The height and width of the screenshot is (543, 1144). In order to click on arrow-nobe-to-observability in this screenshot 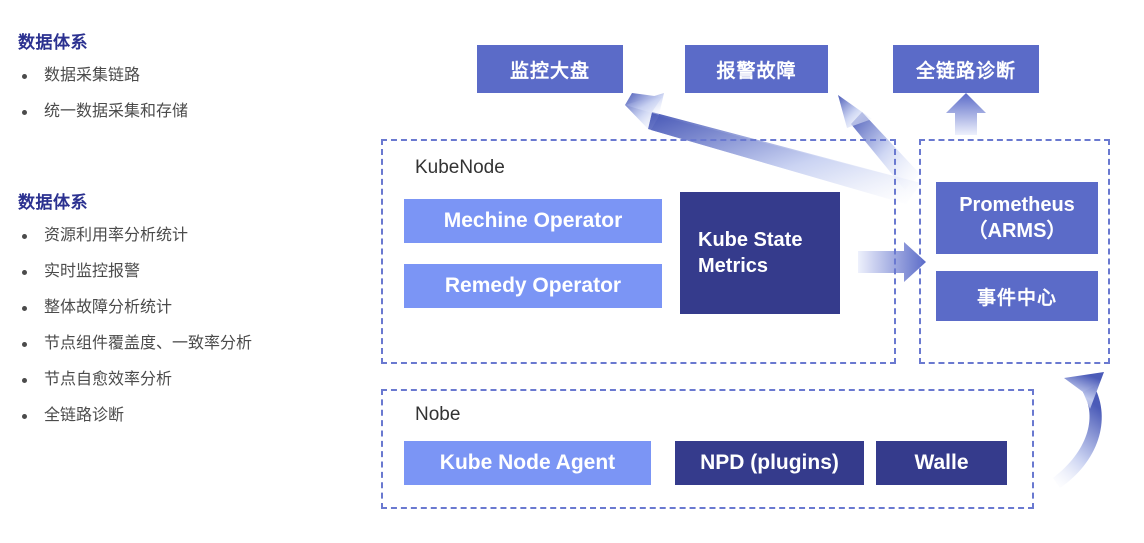, I will do `click(1078, 430)`.